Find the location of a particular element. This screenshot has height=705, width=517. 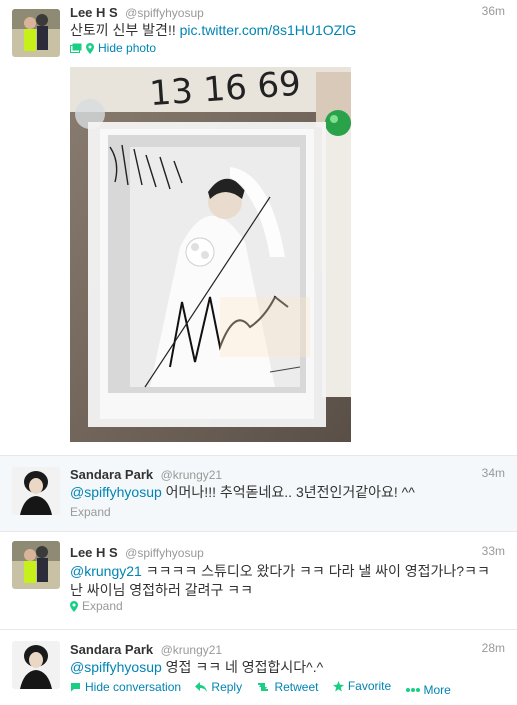

favorite-star-icon is located at coordinates (338, 685).